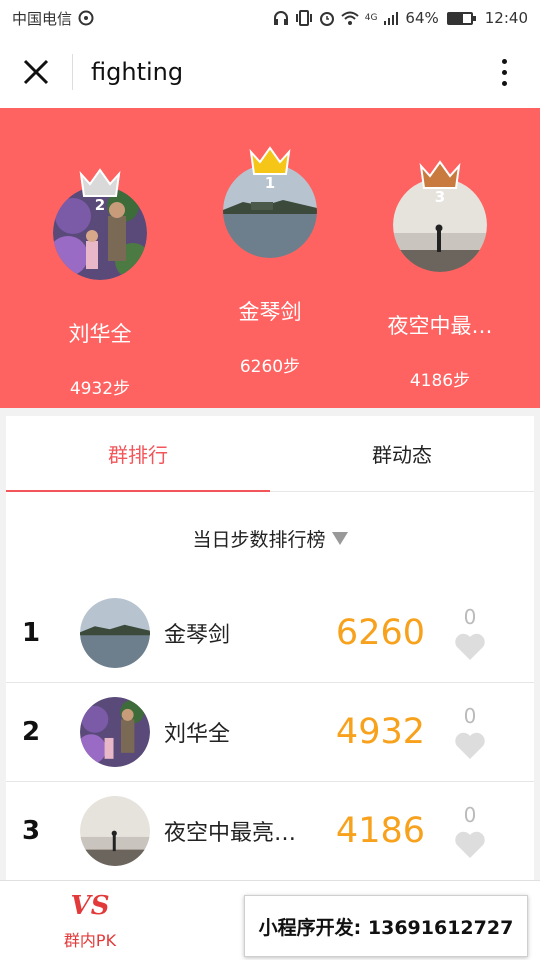 This screenshot has width=540, height=960. Describe the element at coordinates (440, 197) in the screenshot. I see `podium-rank-label: 3` at that location.